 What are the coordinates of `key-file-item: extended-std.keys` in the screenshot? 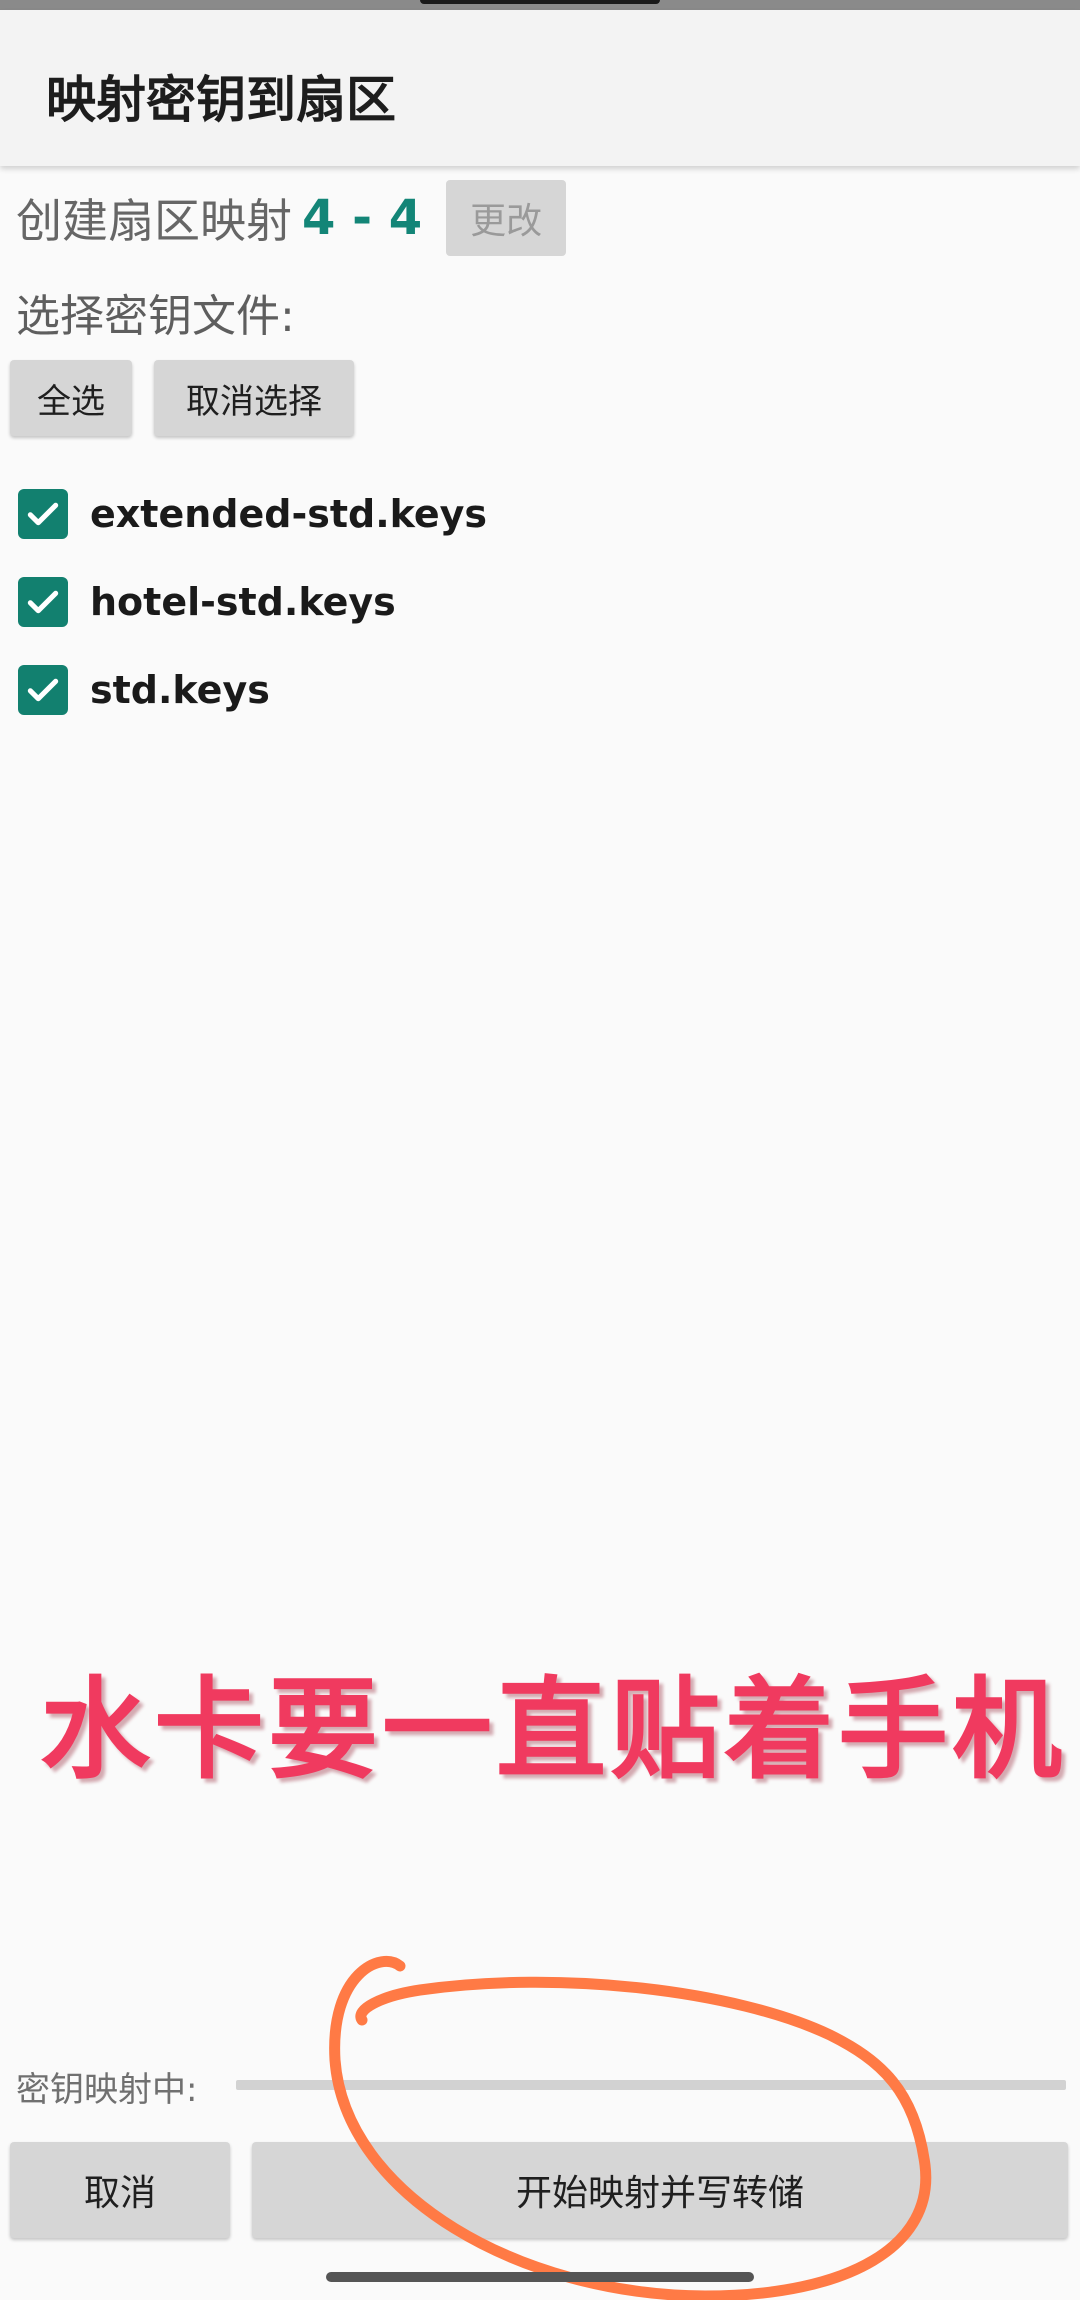 It's located at (252, 514).